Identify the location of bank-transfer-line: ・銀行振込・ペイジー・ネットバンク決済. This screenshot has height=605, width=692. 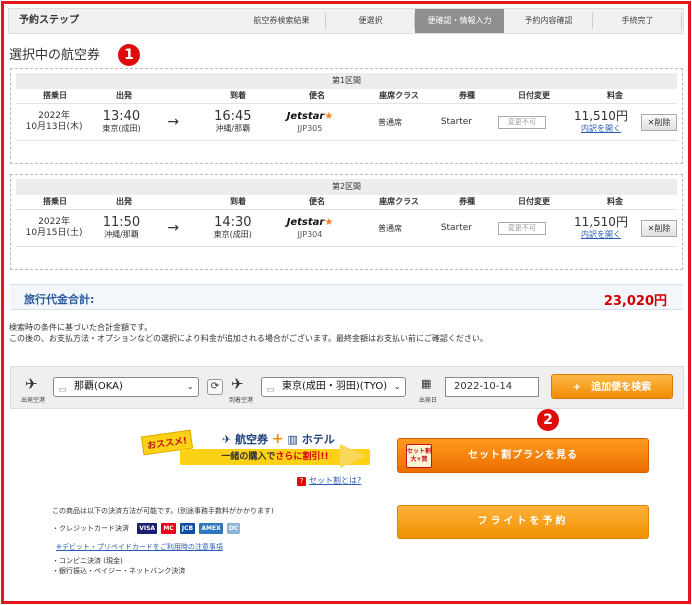
(119, 571).